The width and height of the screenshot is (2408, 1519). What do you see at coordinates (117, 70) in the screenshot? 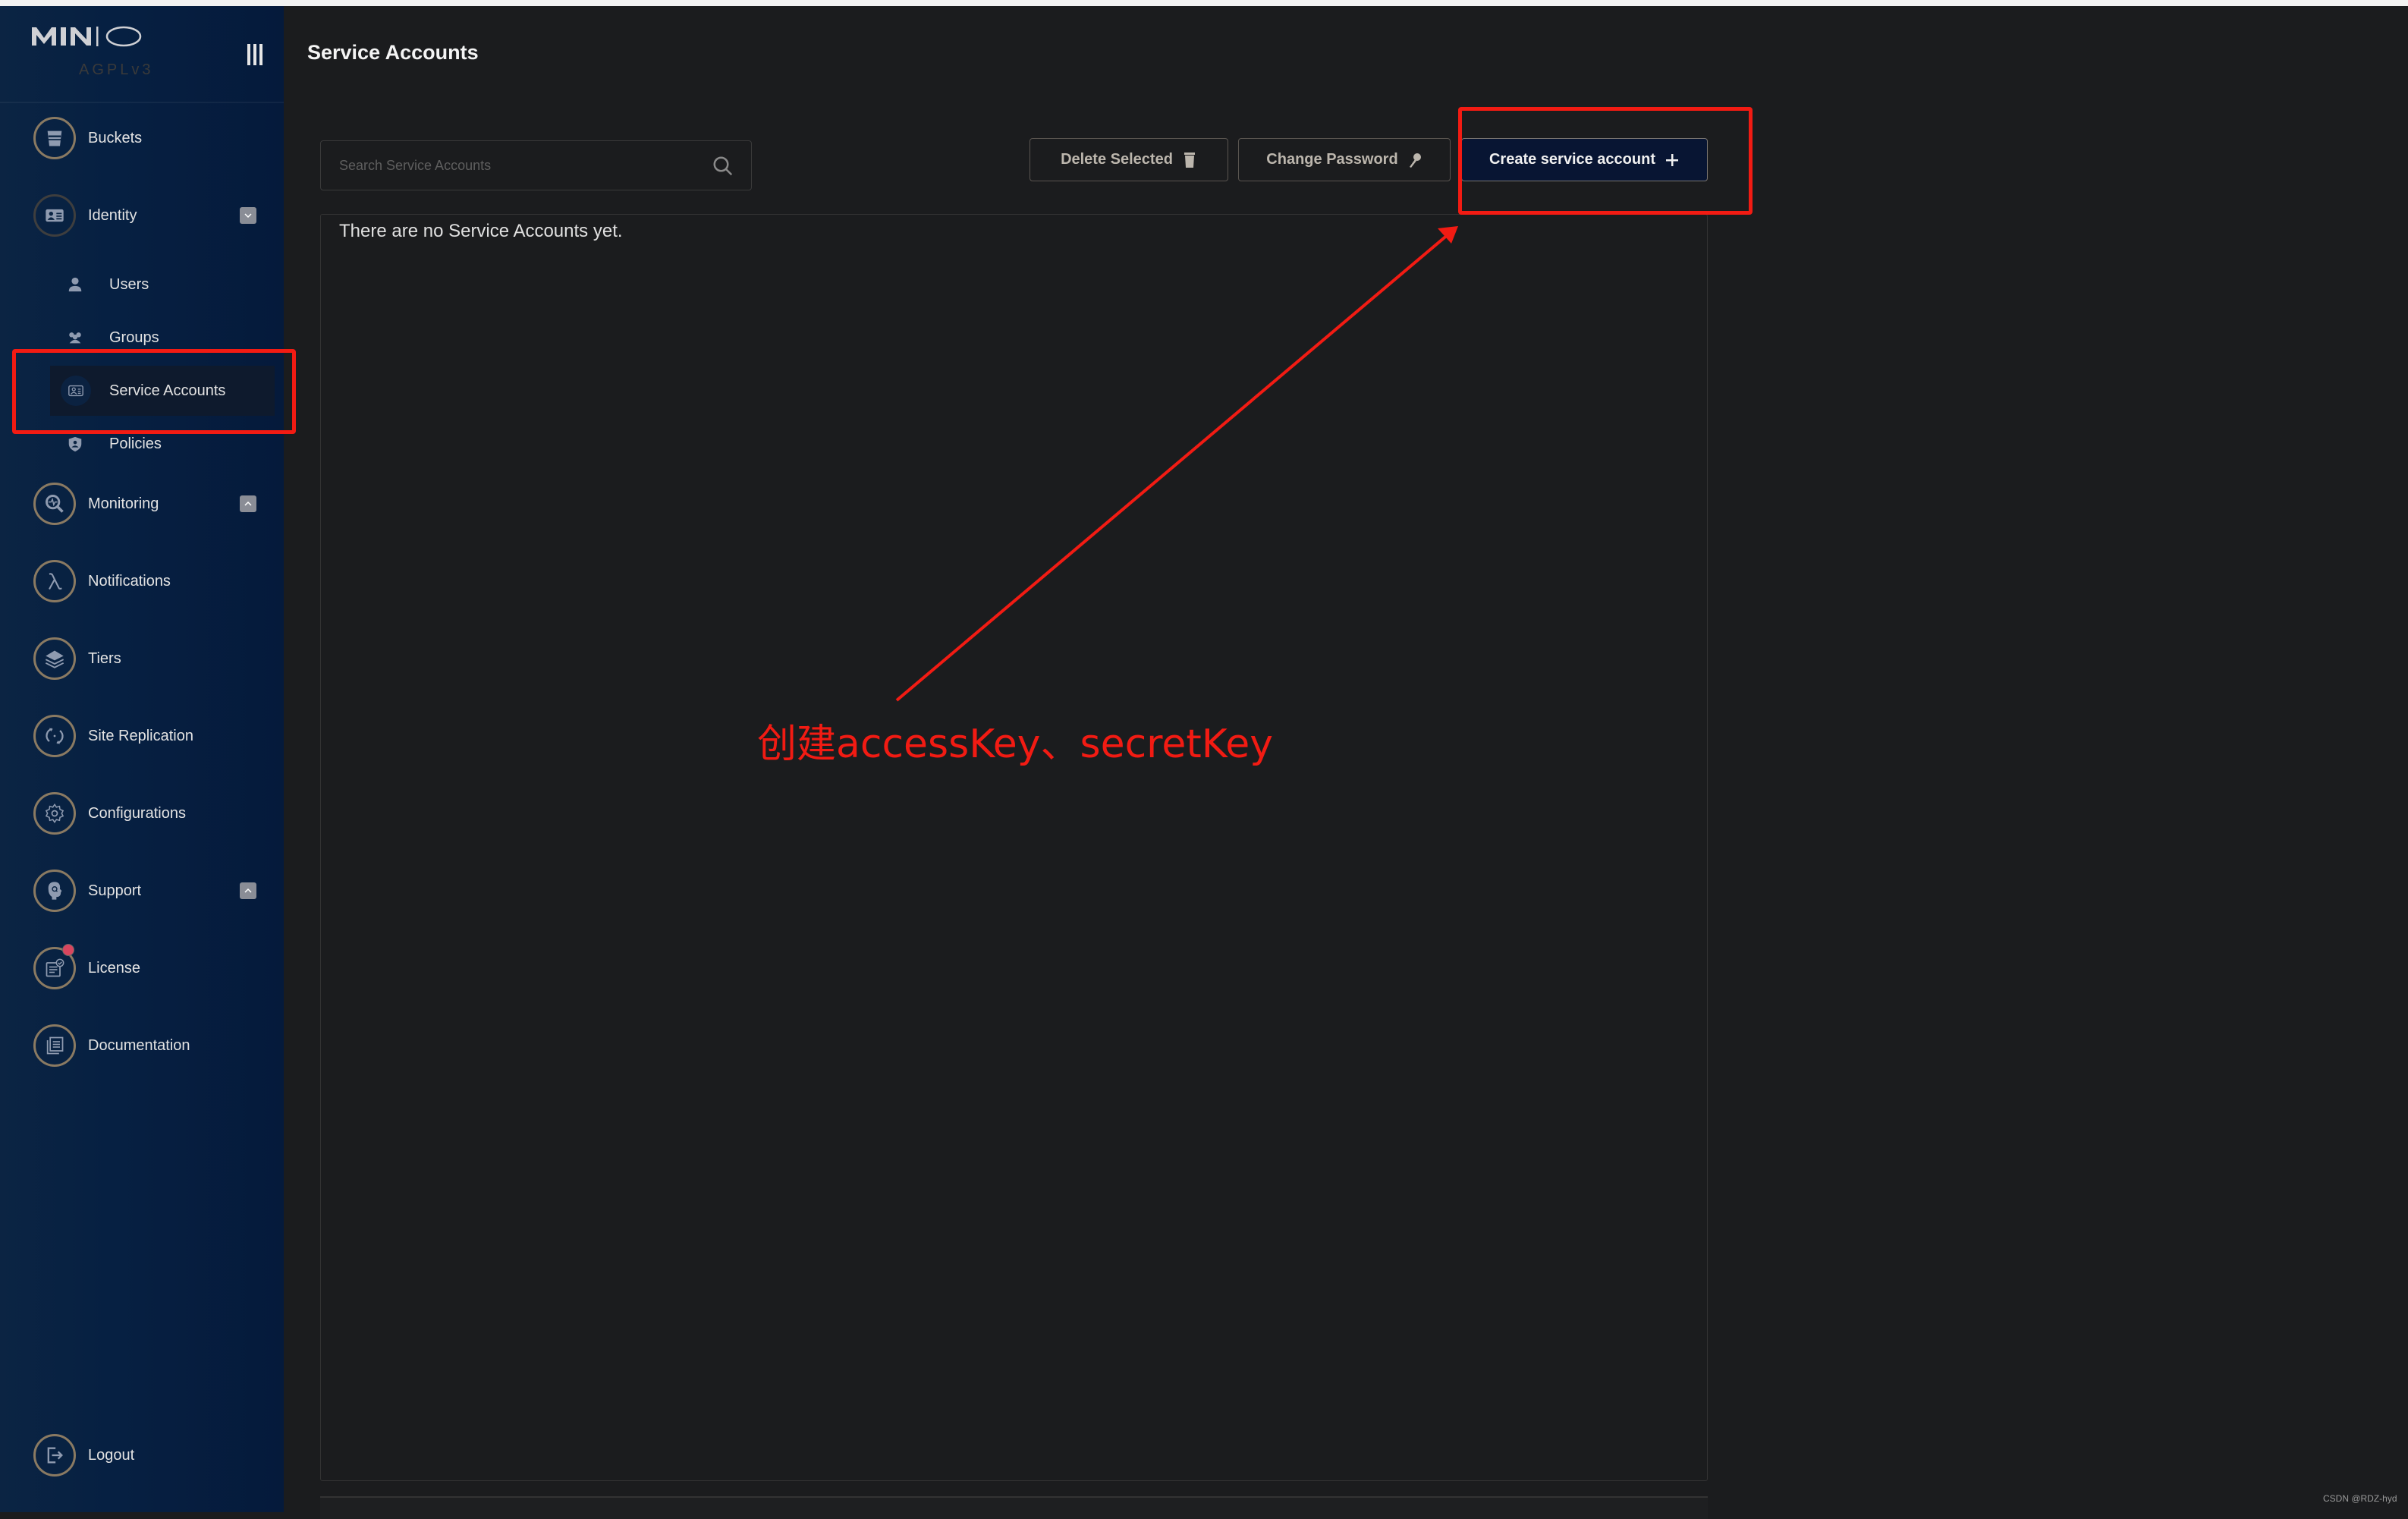
I see `license-tag: AGPLv3` at bounding box center [117, 70].